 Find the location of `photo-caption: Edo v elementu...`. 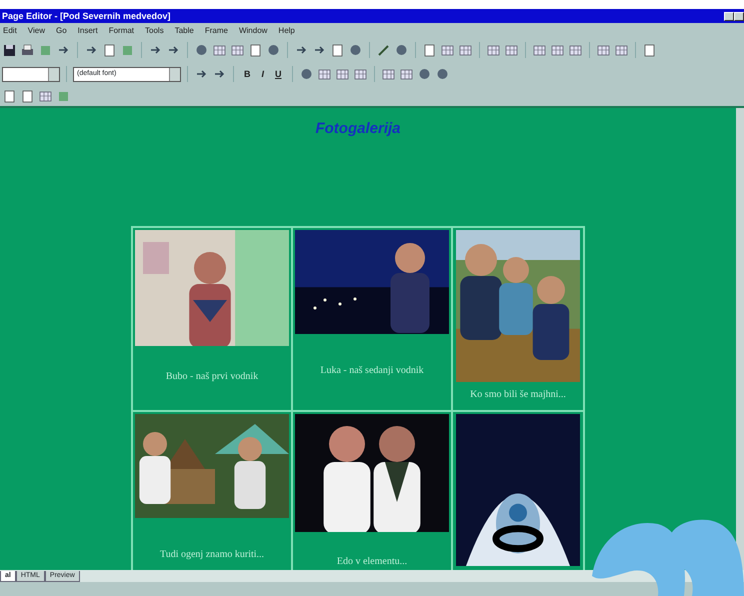

photo-caption: Edo v elementu... is located at coordinates (372, 562).